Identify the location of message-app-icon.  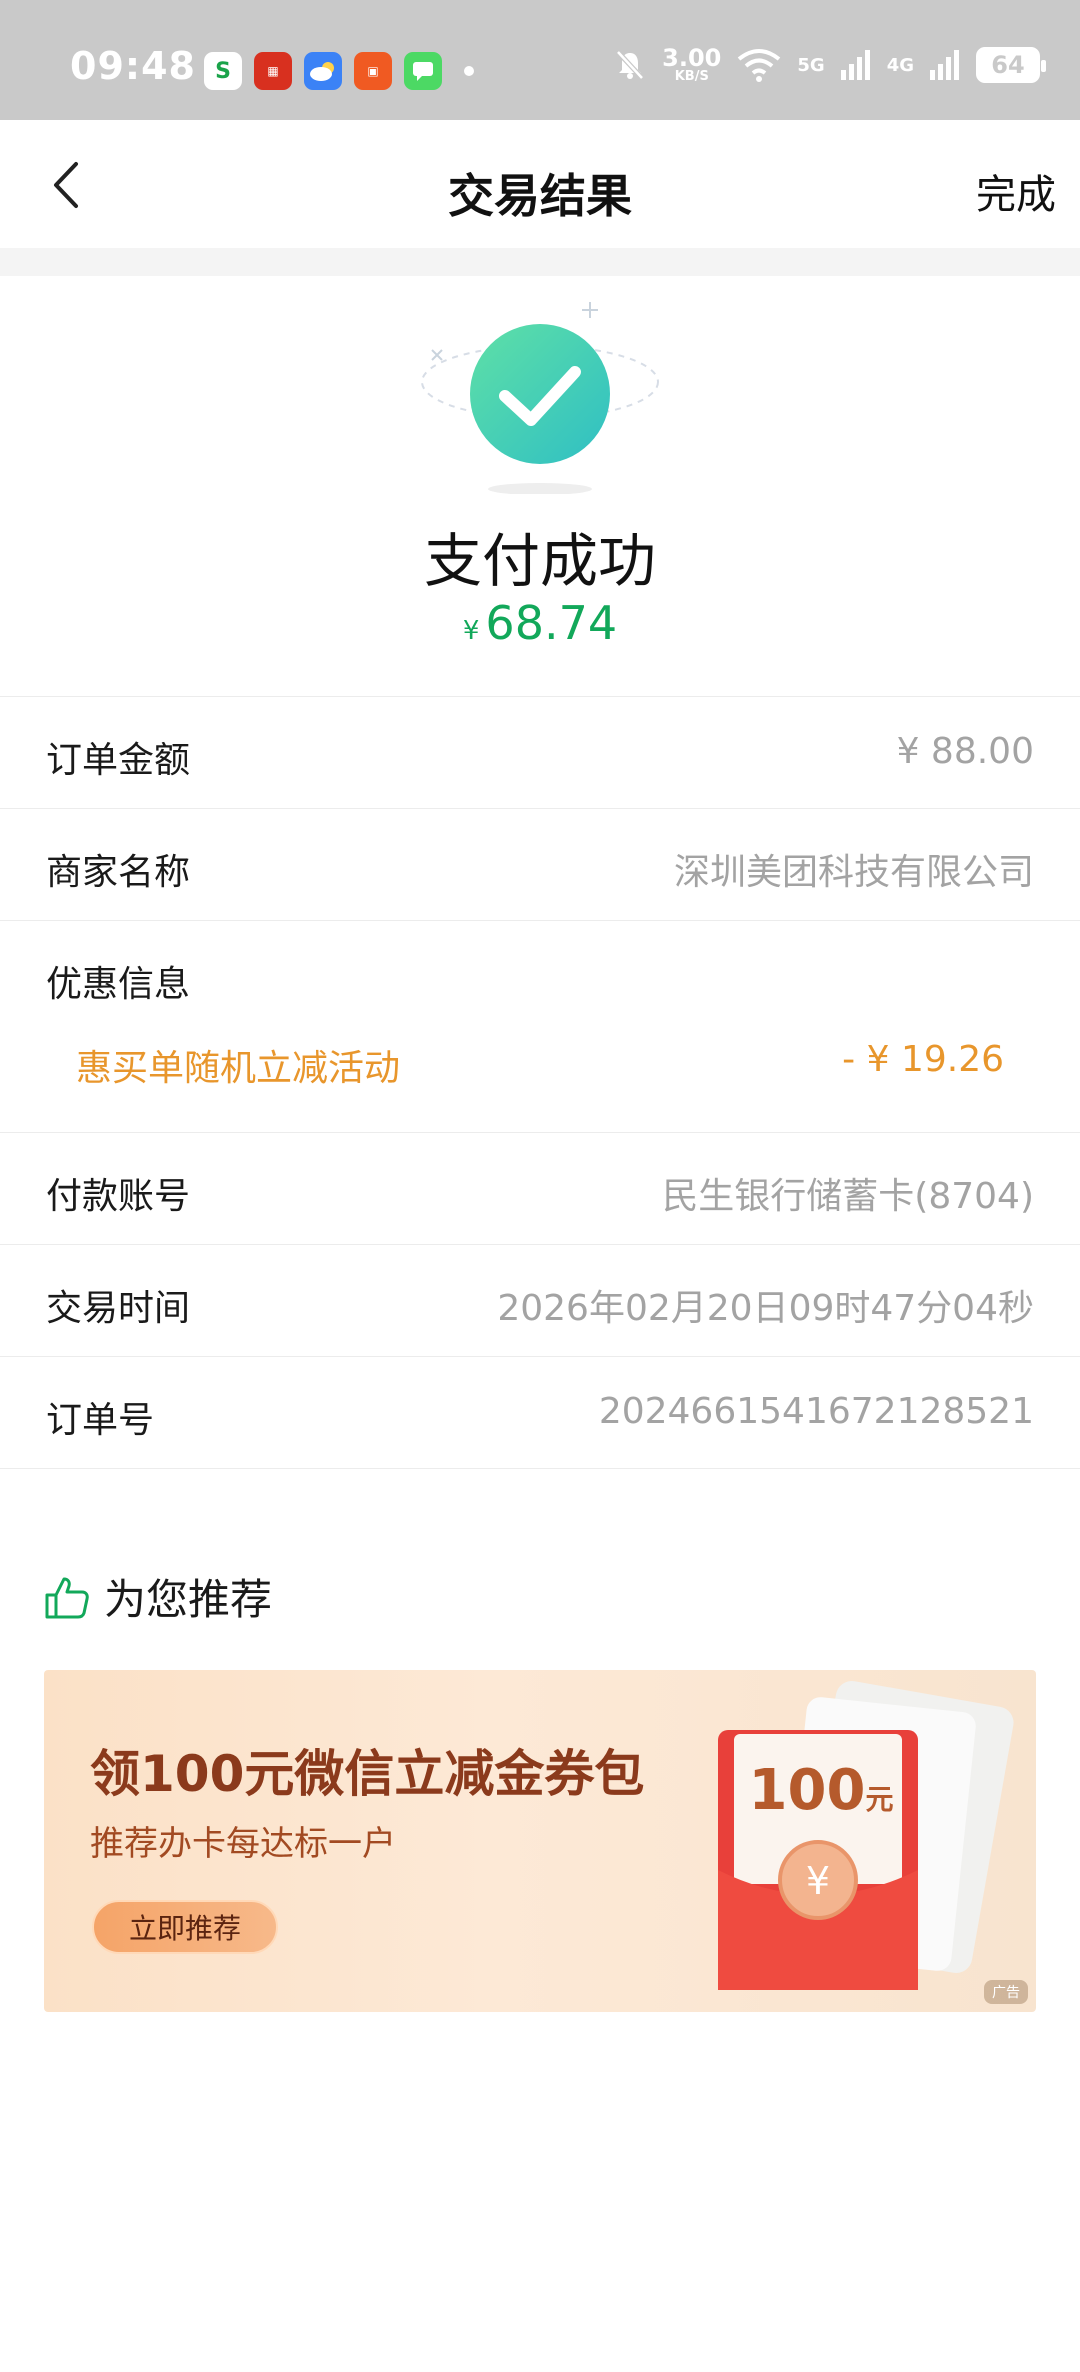
(423, 71).